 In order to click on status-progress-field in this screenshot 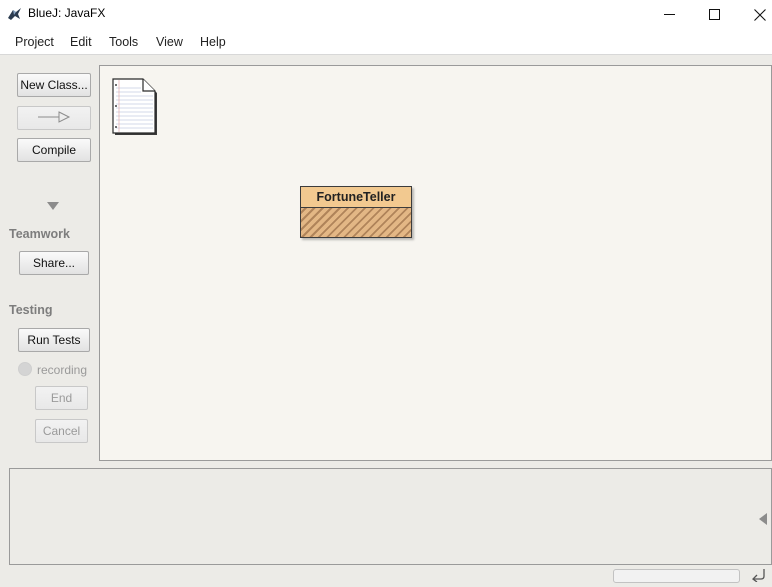, I will do `click(676, 576)`.